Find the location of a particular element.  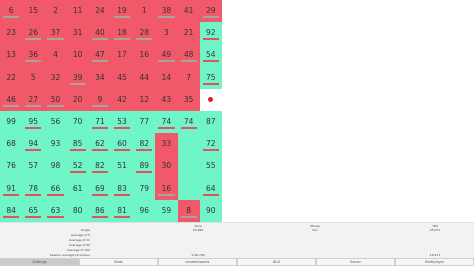

nav-button-leaderboards: Leaderboards is located at coordinates (197, 262).